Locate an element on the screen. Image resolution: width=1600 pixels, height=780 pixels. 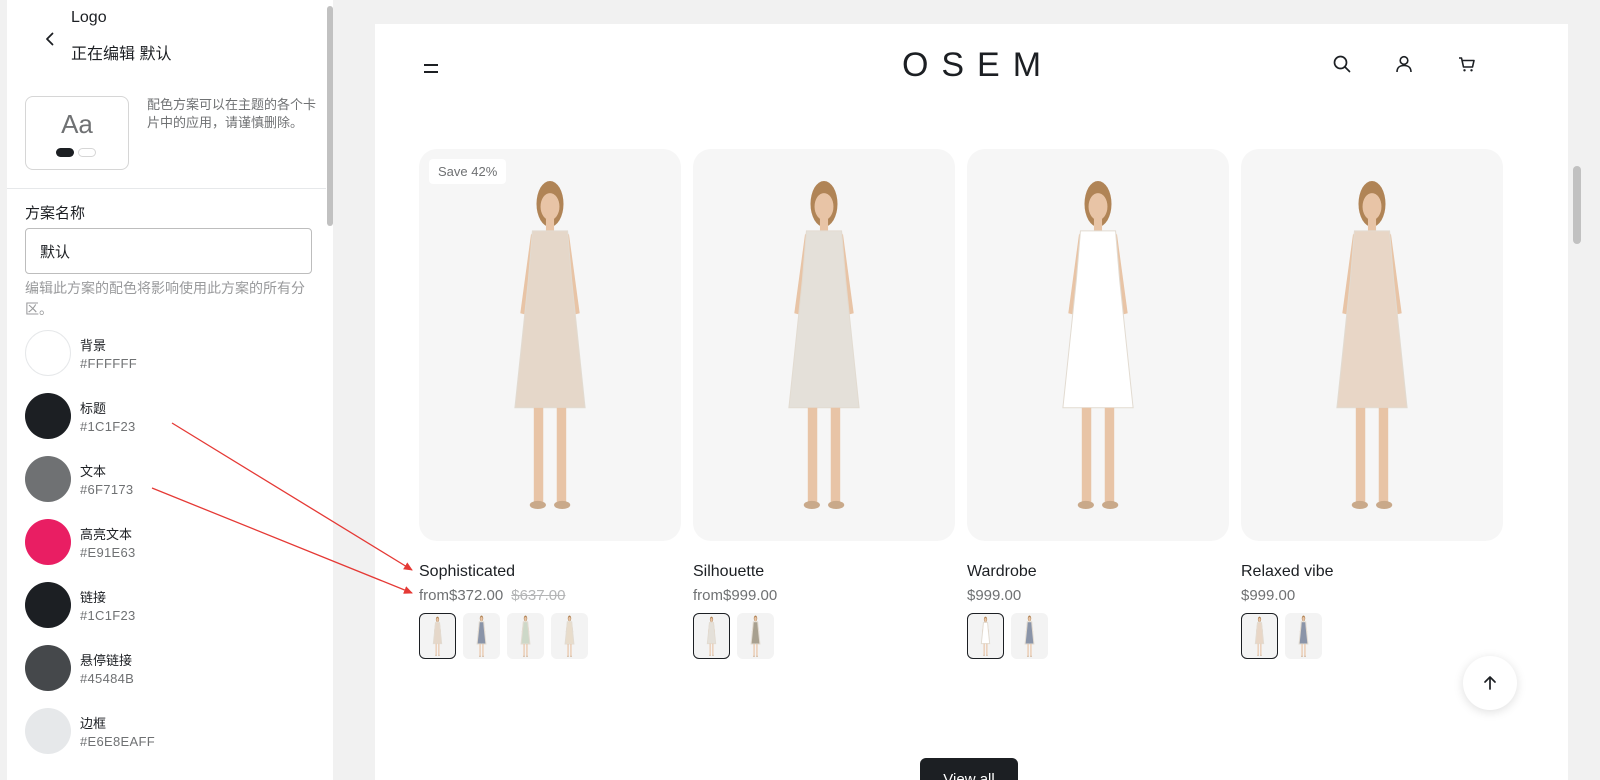
scheme-preview-dark-pill is located at coordinates (65, 152).